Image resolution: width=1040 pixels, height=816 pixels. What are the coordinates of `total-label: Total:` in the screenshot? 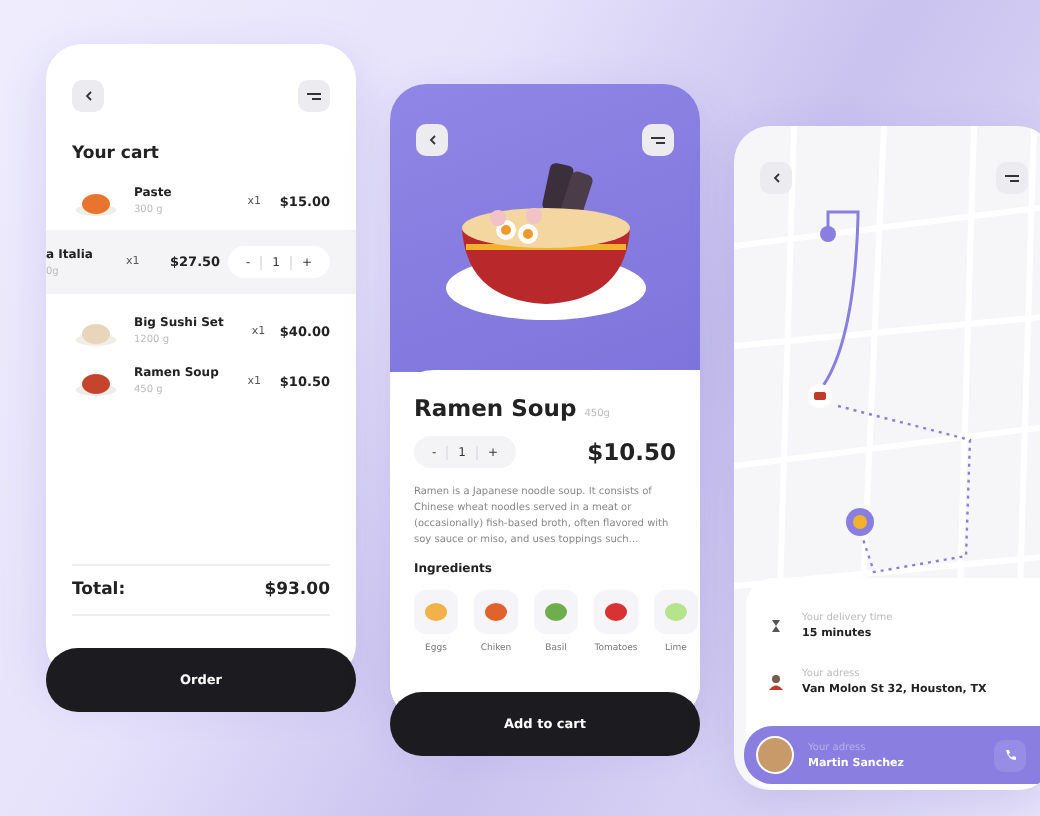 It's located at (99, 590).